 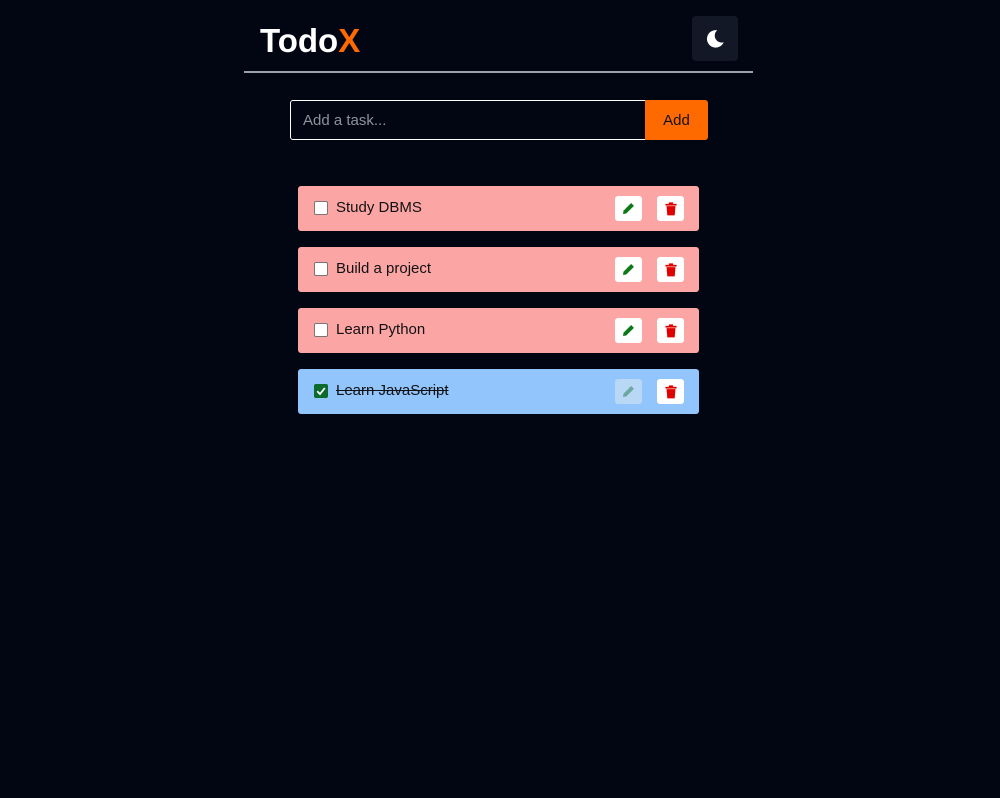 I want to click on app-logo: TodoX, so click(x=310, y=41).